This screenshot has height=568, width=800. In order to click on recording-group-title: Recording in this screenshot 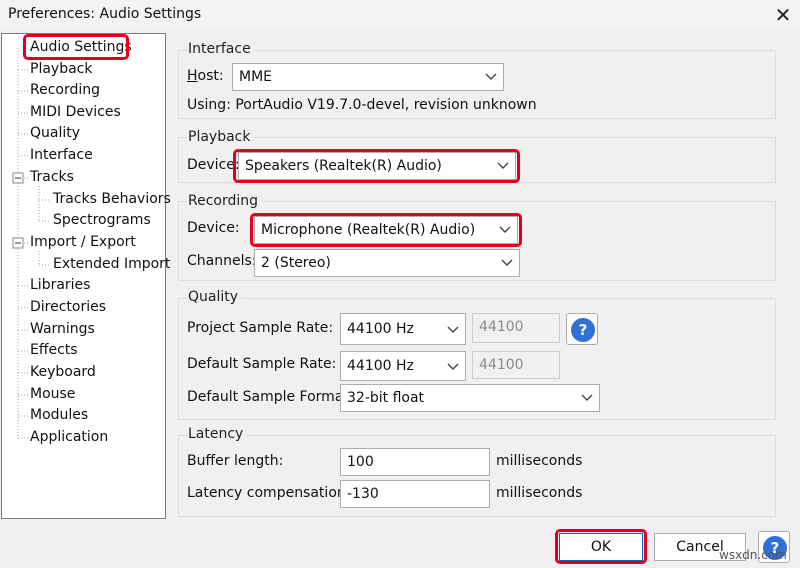, I will do `click(225, 201)`.